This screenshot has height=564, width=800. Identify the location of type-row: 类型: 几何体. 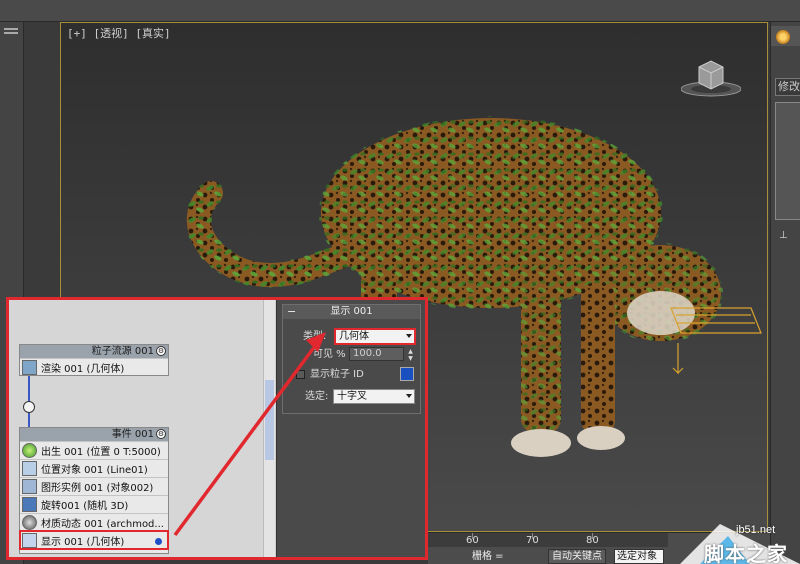
(351, 336).